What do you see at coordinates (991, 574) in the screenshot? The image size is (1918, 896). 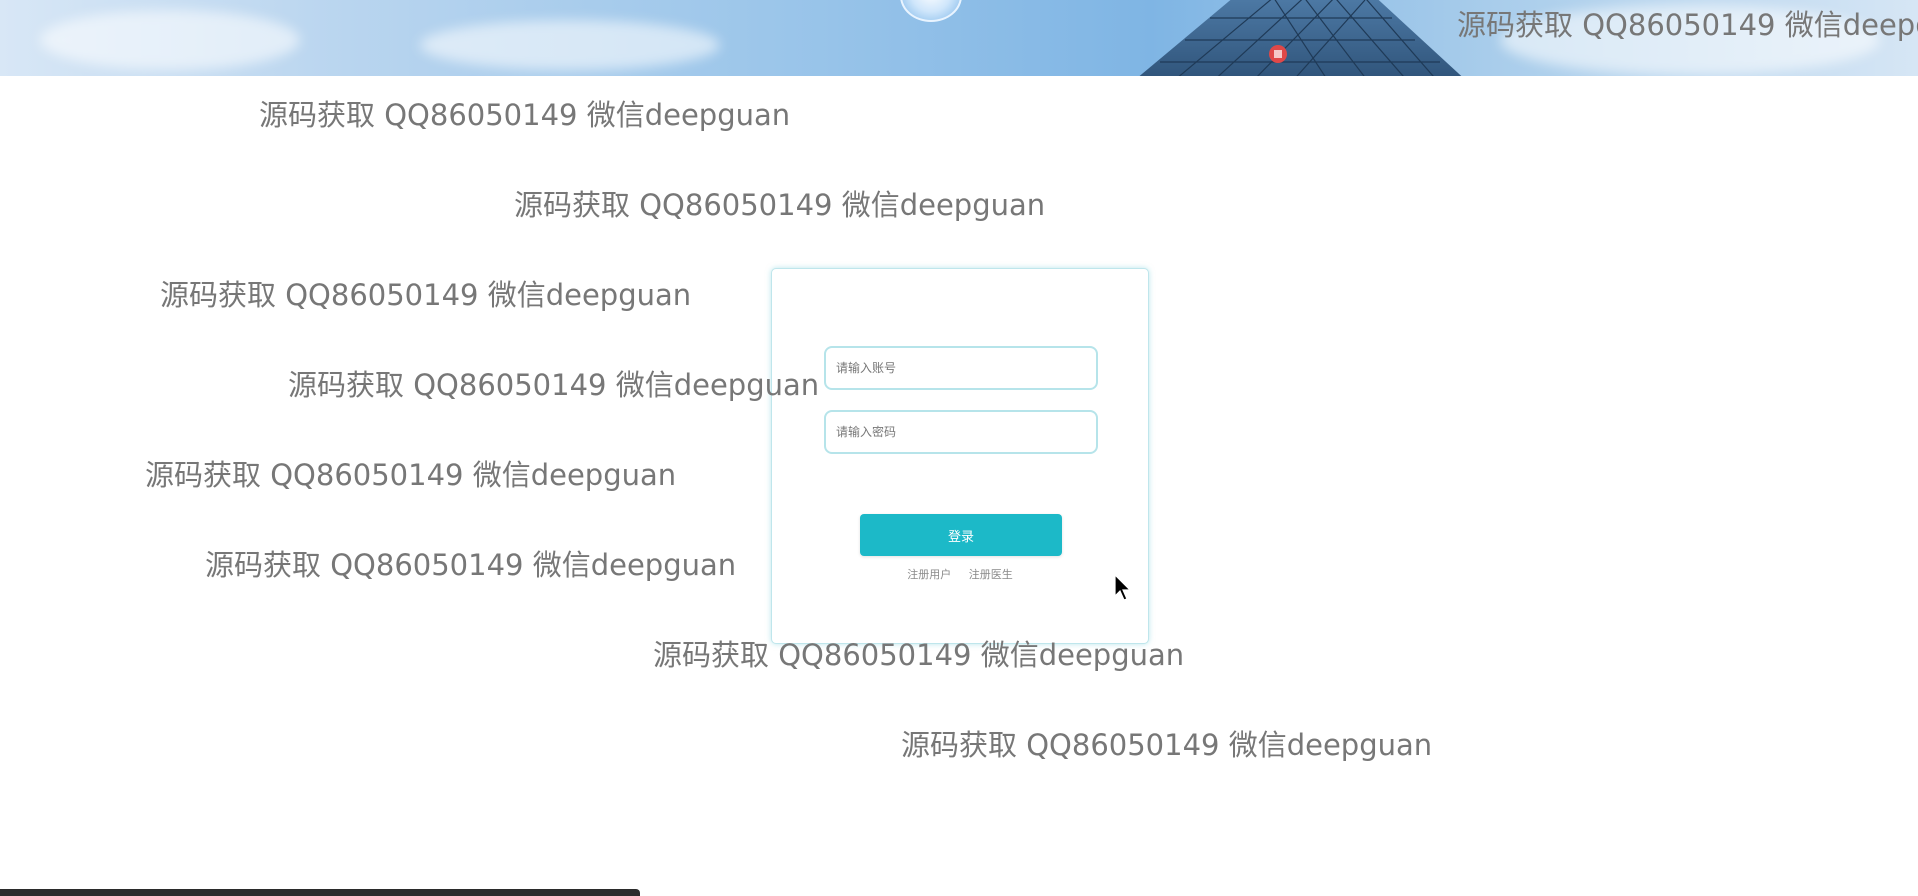 I see `register-doctor-link: 注册医生` at bounding box center [991, 574].